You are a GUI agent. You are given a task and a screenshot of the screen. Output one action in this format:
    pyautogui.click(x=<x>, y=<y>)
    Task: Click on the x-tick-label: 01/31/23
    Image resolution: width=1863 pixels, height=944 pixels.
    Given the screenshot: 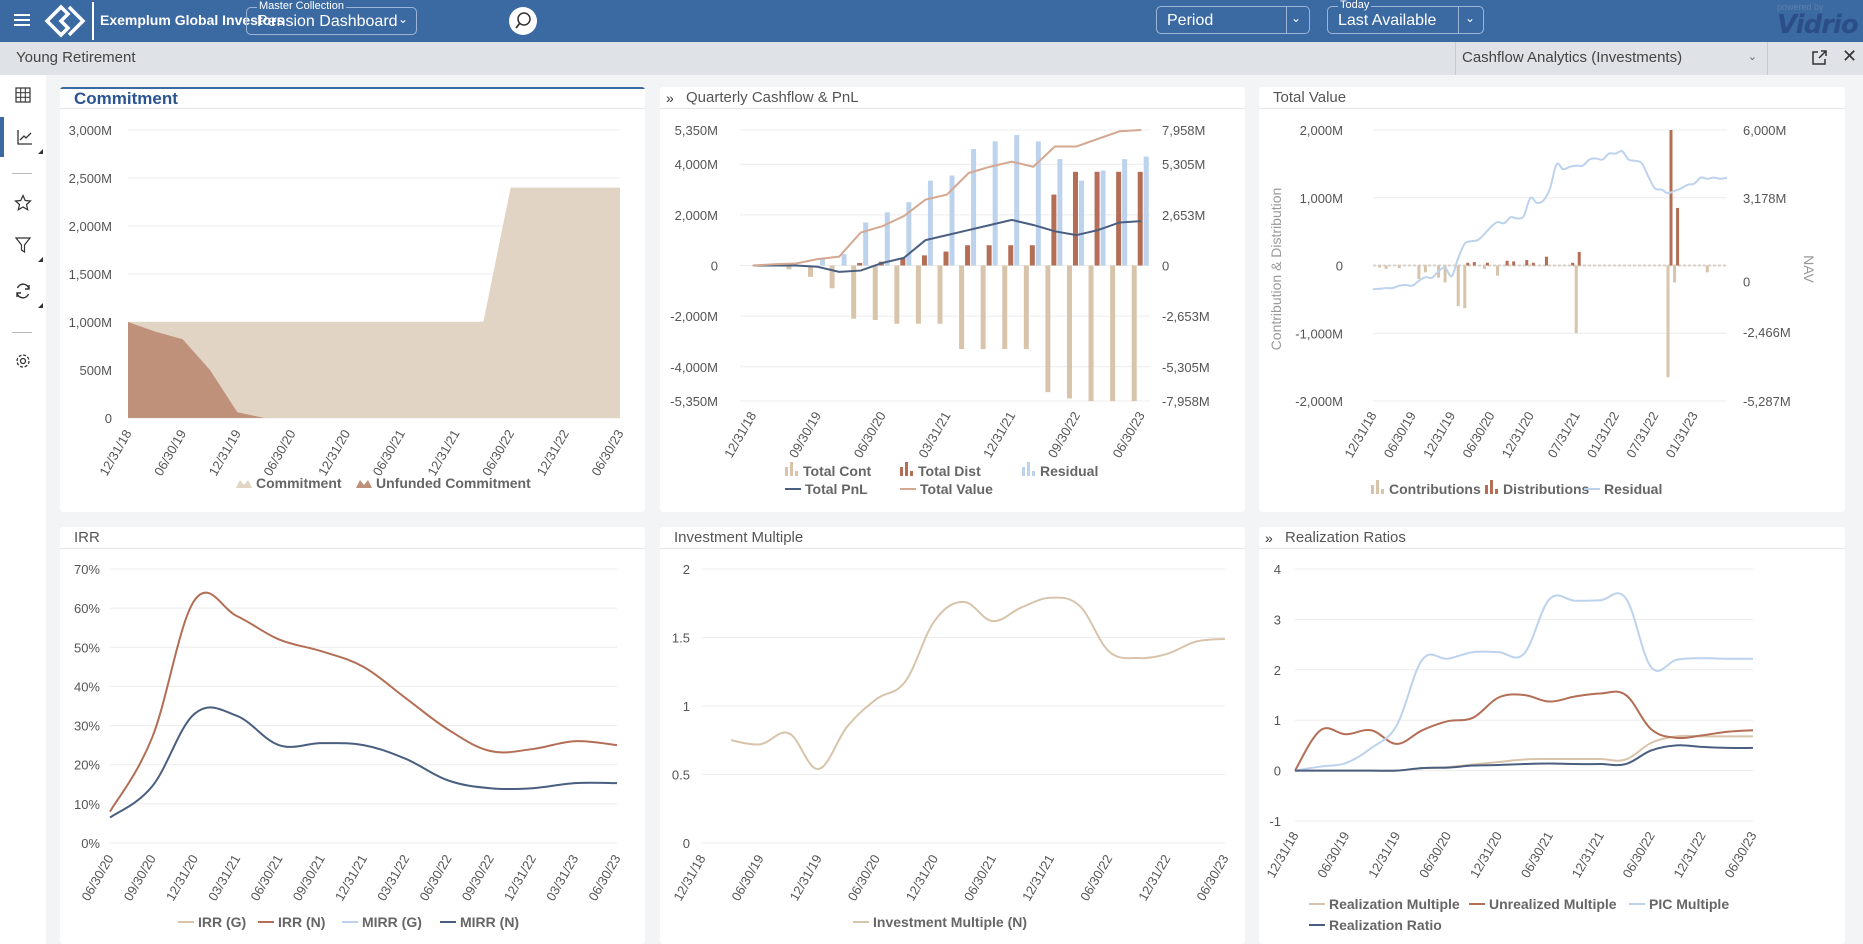 What is the action you would take?
    pyautogui.click(x=1682, y=434)
    